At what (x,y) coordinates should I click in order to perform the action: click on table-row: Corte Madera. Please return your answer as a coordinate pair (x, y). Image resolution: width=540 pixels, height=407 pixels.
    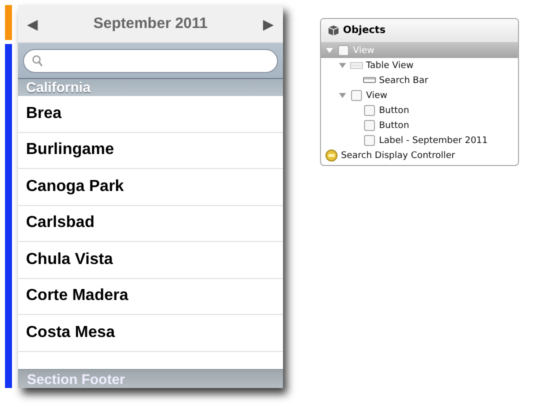
    Looking at the image, I should click on (150, 296).